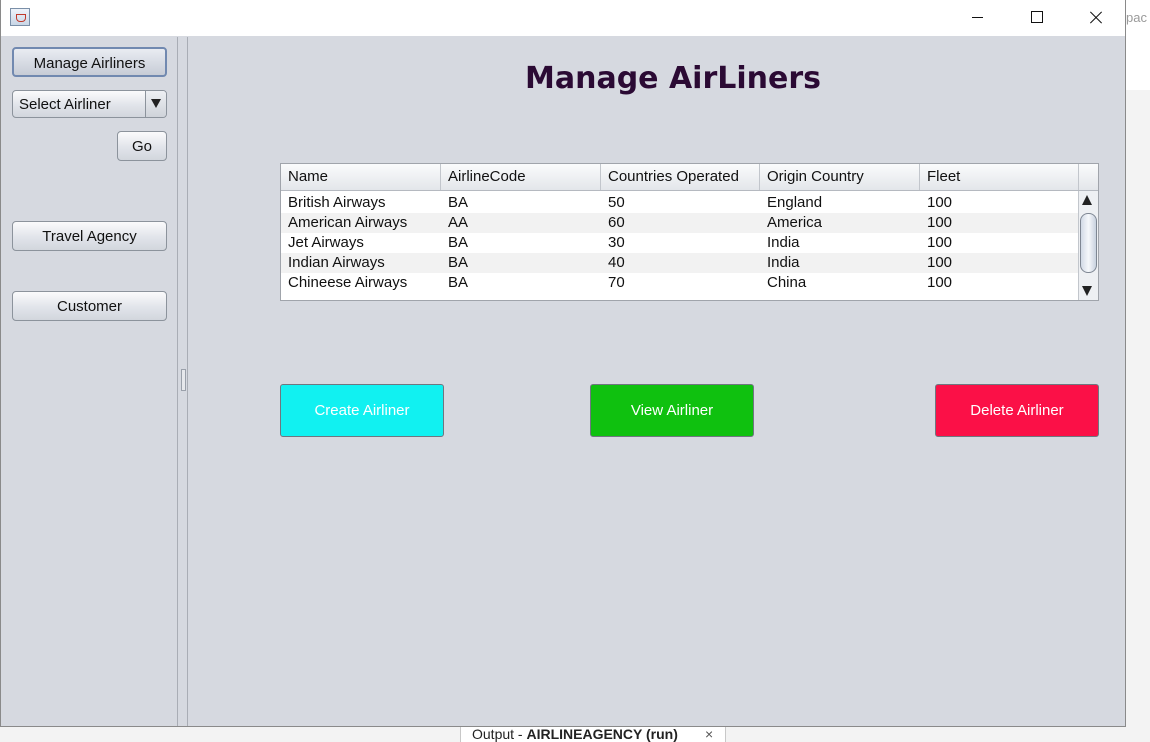  I want to click on cell-origin-country: England, so click(795, 202).